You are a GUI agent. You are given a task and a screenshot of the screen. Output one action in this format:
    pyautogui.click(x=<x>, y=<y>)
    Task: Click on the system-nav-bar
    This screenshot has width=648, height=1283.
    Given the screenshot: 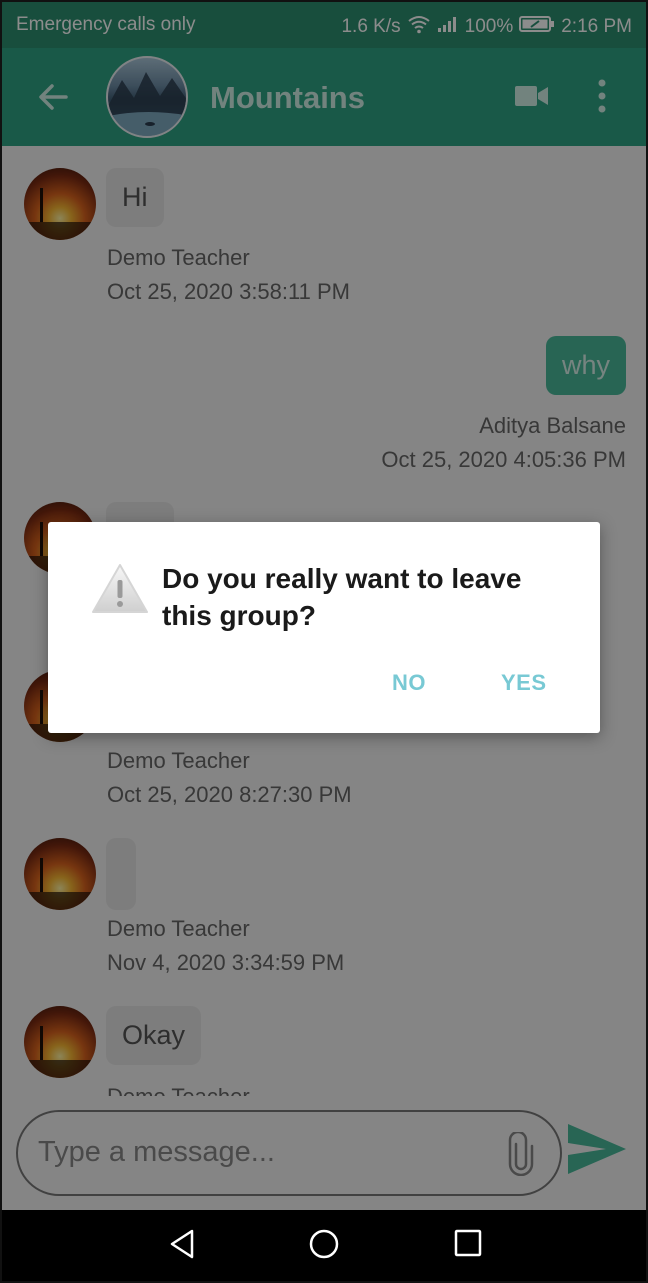 What is the action you would take?
    pyautogui.click(x=324, y=1245)
    